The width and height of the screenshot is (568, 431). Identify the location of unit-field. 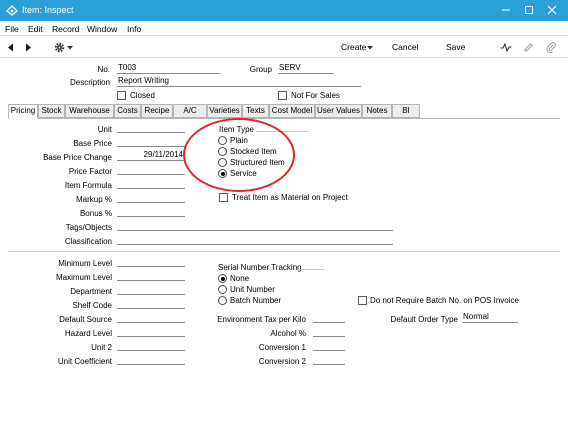
(151, 127).